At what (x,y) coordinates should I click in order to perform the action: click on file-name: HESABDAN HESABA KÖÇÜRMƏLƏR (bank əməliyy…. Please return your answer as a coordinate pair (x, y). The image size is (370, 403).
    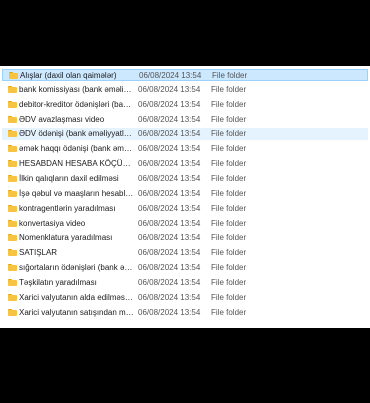
    Looking at the image, I should click on (76, 164).